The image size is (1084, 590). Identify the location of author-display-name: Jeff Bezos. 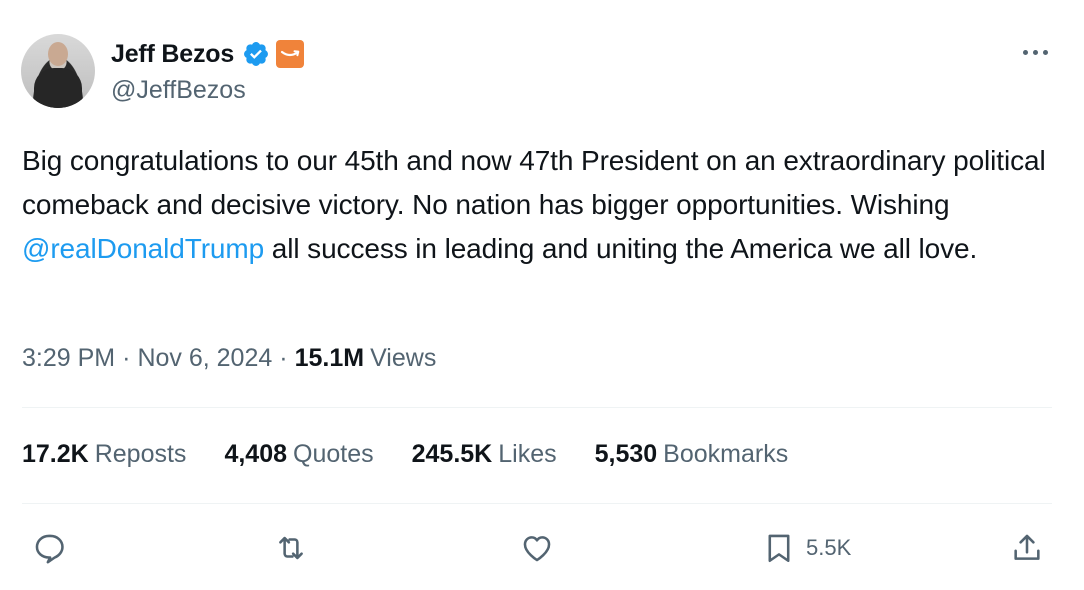
(172, 54).